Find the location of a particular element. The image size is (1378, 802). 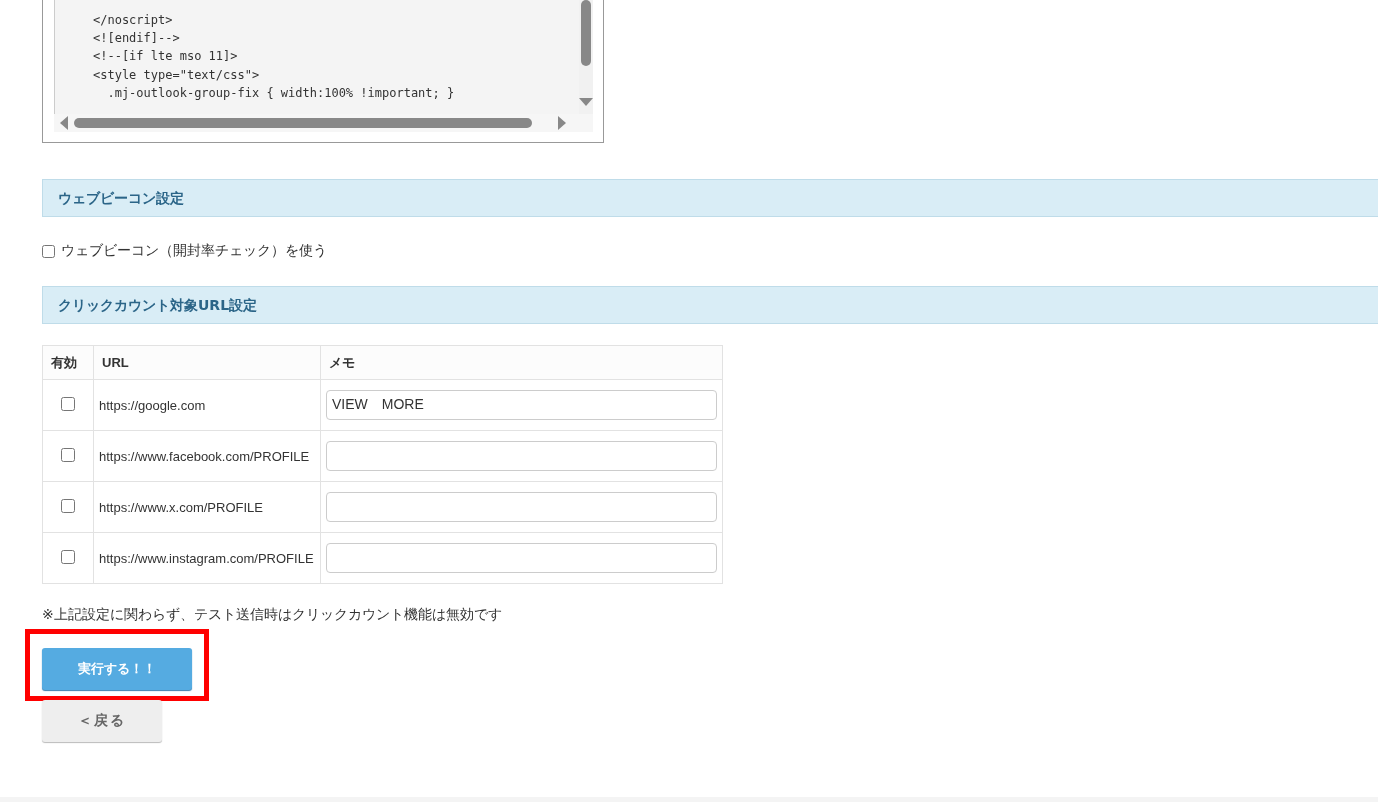

scroll-down-icon is located at coordinates (586, 102).